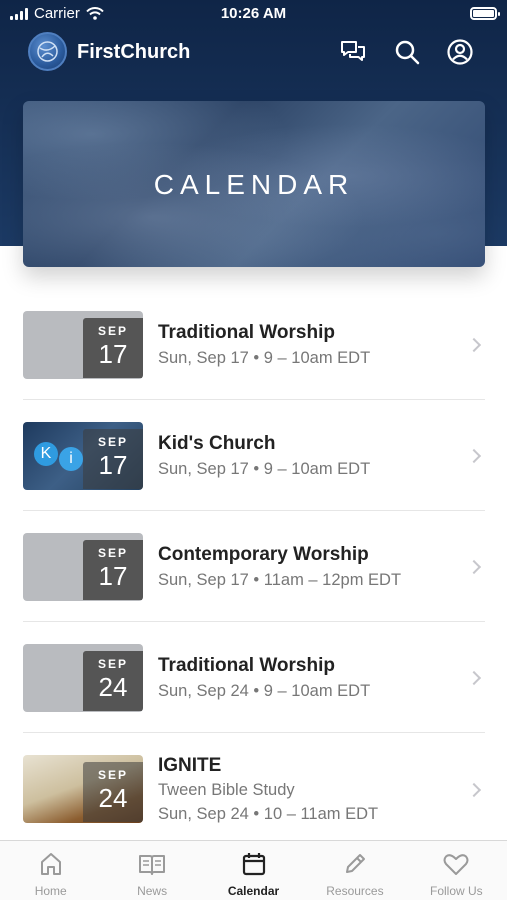  I want to click on event-title: Kid's Church, so click(217, 443).